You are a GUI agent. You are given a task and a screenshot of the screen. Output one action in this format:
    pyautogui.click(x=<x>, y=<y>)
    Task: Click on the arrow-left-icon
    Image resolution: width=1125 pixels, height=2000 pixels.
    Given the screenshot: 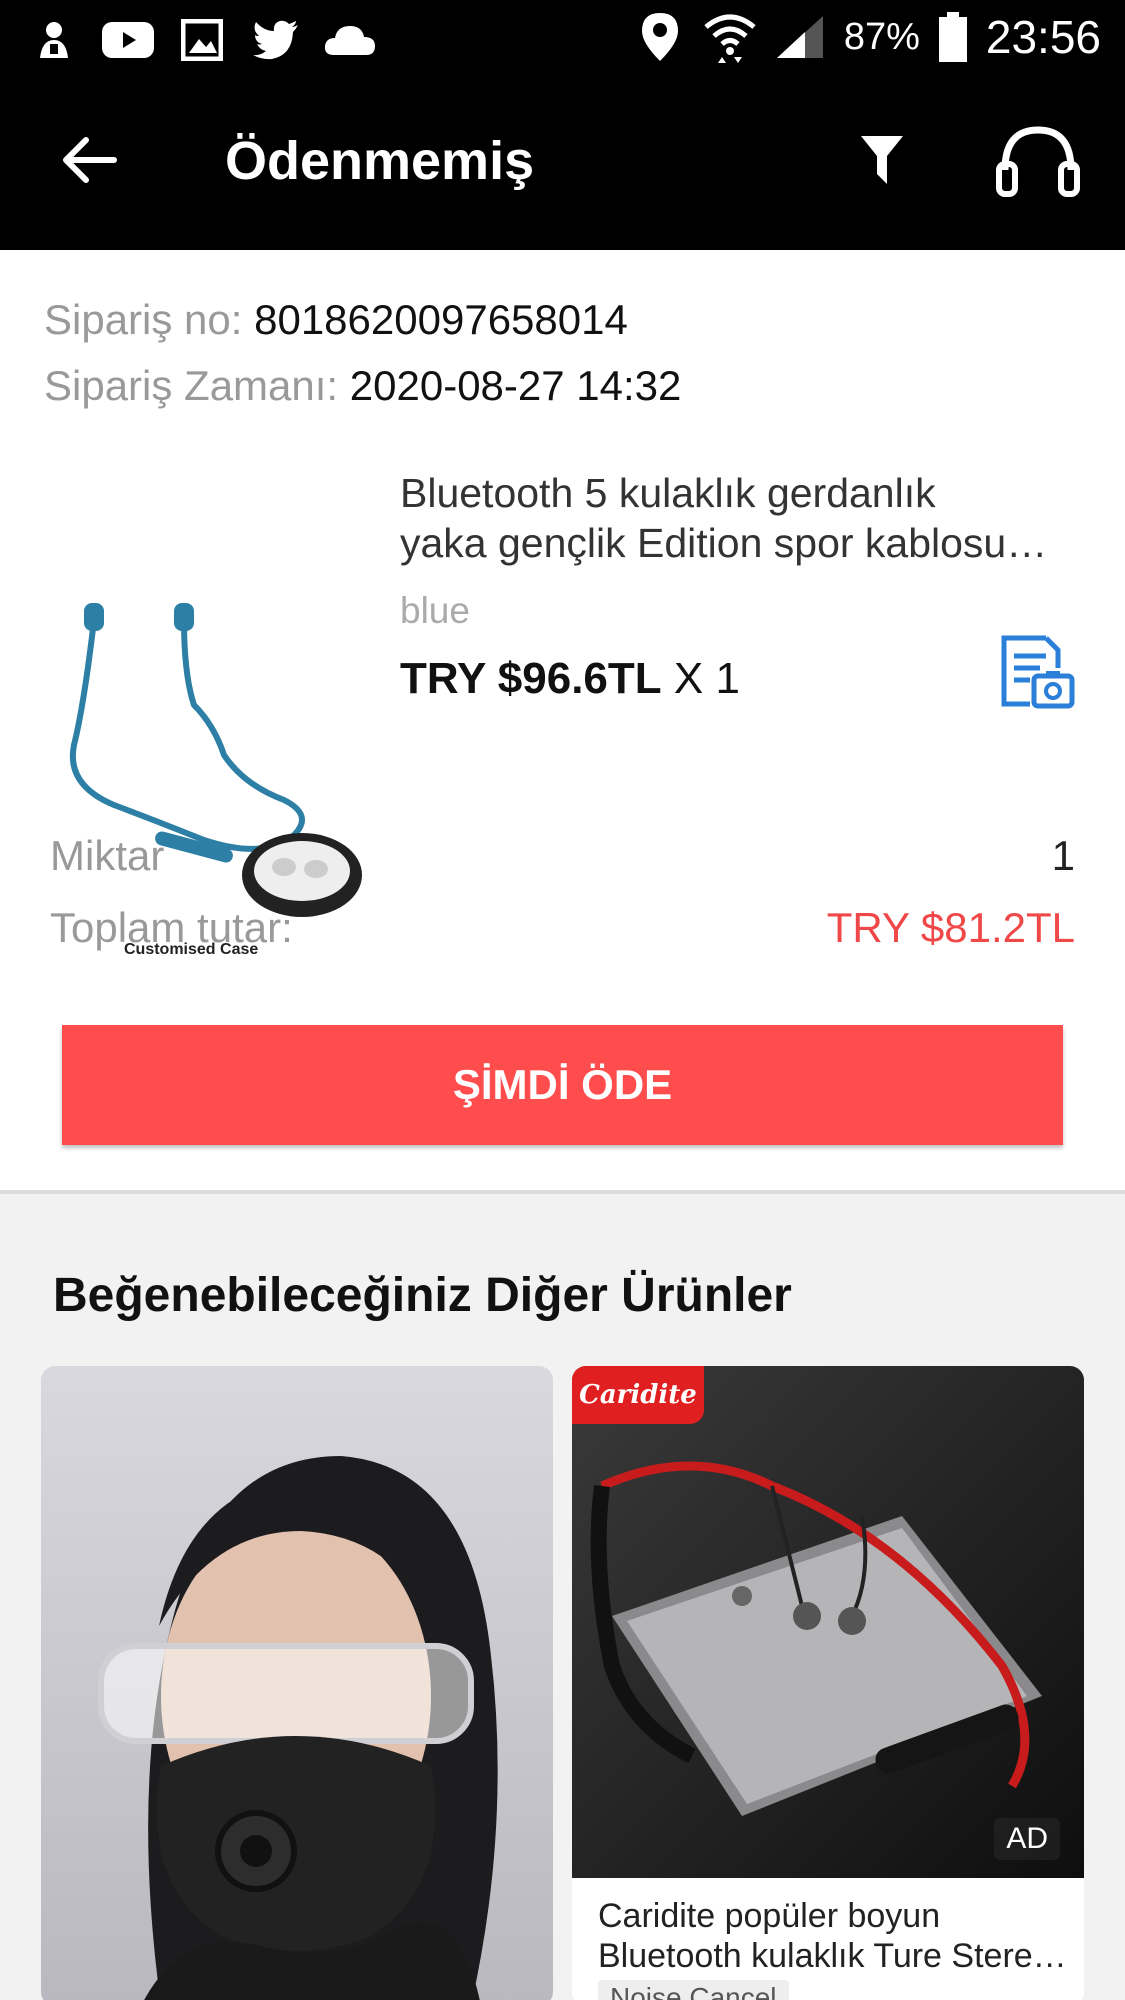 What is the action you would take?
    pyautogui.click(x=90, y=162)
    